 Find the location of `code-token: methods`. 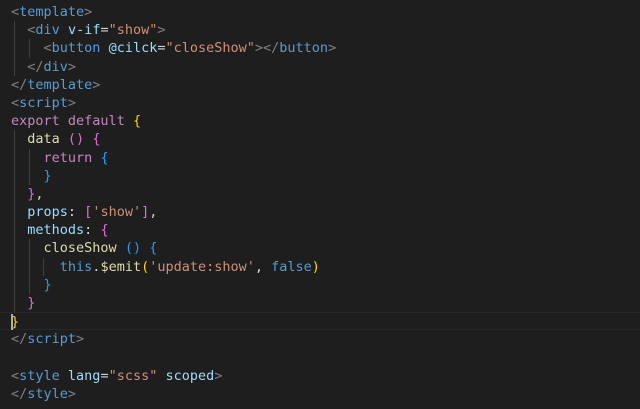

code-token: methods is located at coordinates (56, 230).